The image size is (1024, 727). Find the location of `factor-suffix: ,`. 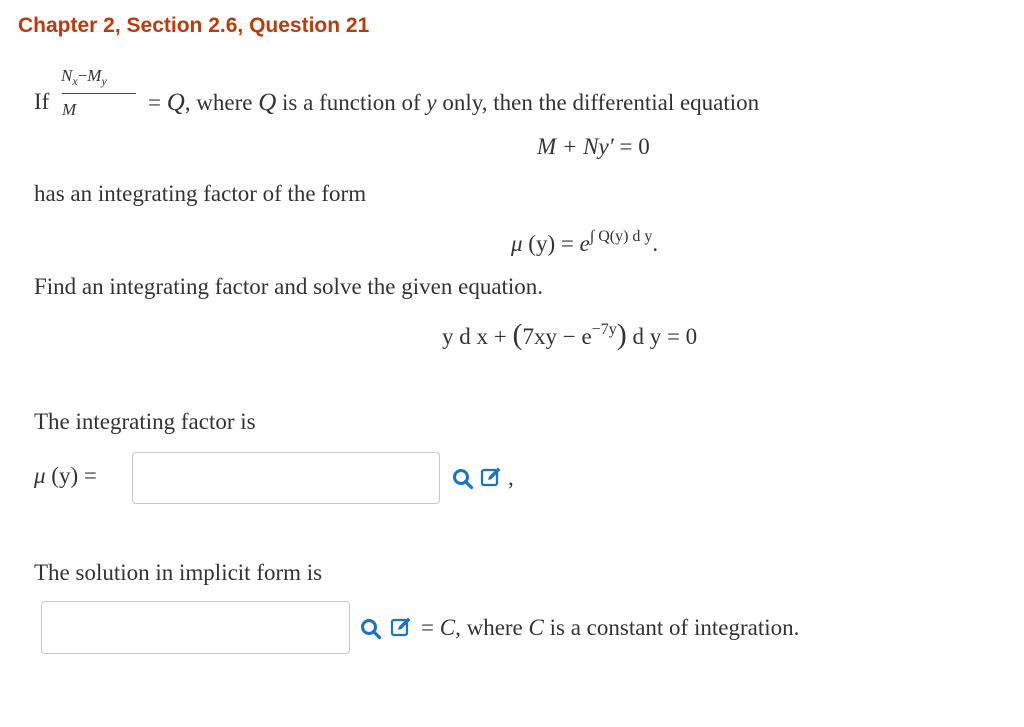

factor-suffix: , is located at coordinates (511, 477).